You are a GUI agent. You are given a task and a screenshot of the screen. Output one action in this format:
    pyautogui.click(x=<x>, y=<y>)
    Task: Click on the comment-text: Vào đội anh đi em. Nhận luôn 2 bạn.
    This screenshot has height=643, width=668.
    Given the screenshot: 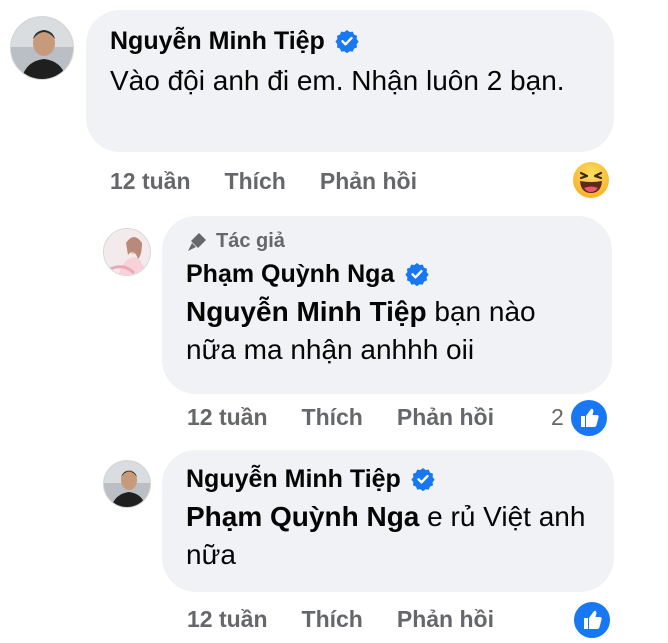 What is the action you would take?
    pyautogui.click(x=337, y=80)
    